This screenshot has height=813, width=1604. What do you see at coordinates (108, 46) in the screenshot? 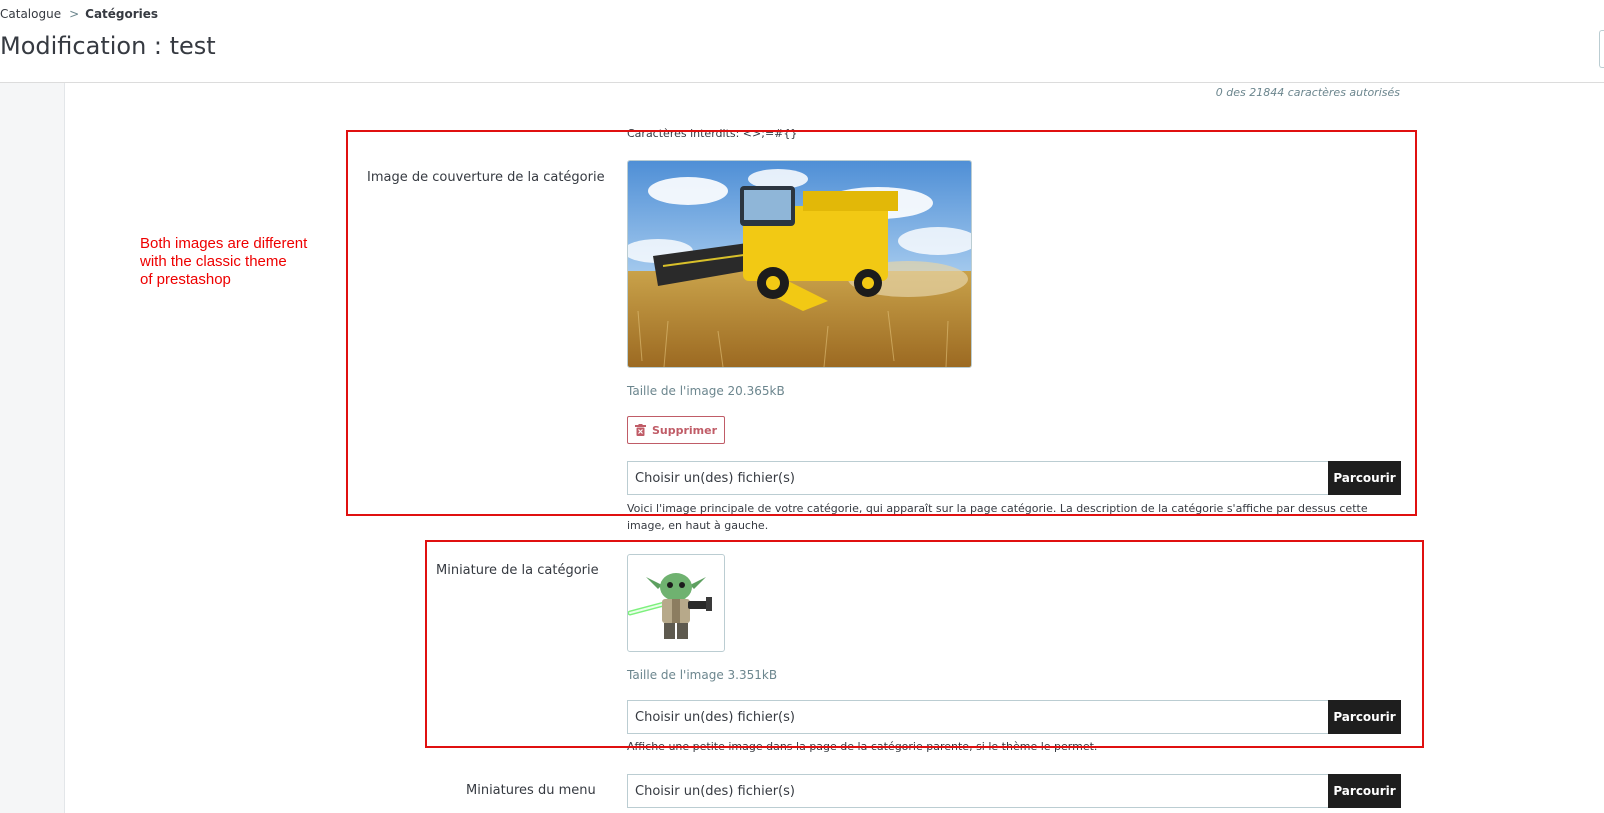
I see `page-title: Modification : test` at bounding box center [108, 46].